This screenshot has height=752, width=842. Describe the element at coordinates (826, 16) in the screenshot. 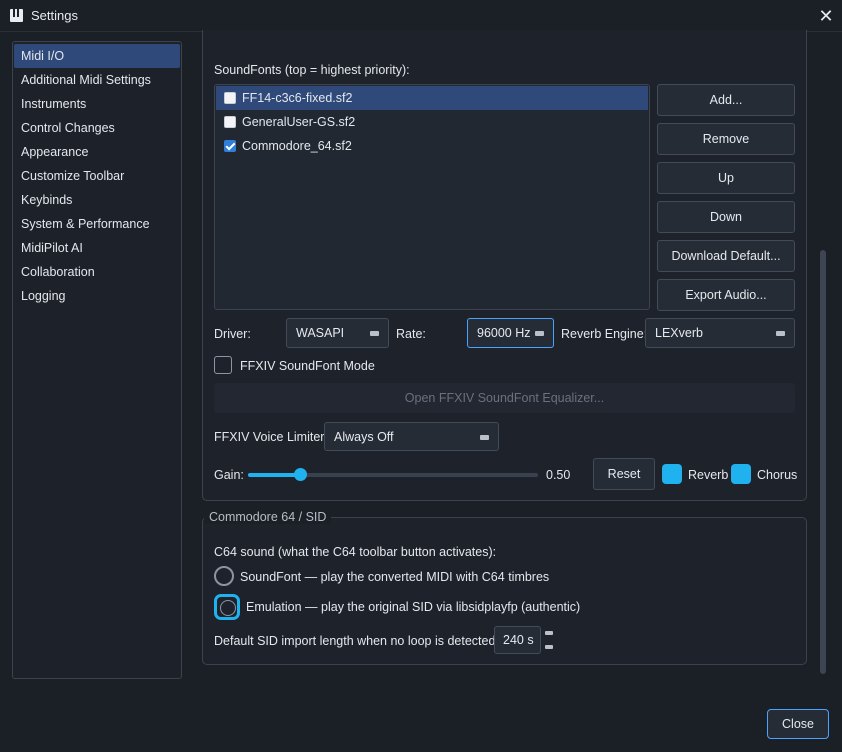

I see `close-icon: ✕` at that location.